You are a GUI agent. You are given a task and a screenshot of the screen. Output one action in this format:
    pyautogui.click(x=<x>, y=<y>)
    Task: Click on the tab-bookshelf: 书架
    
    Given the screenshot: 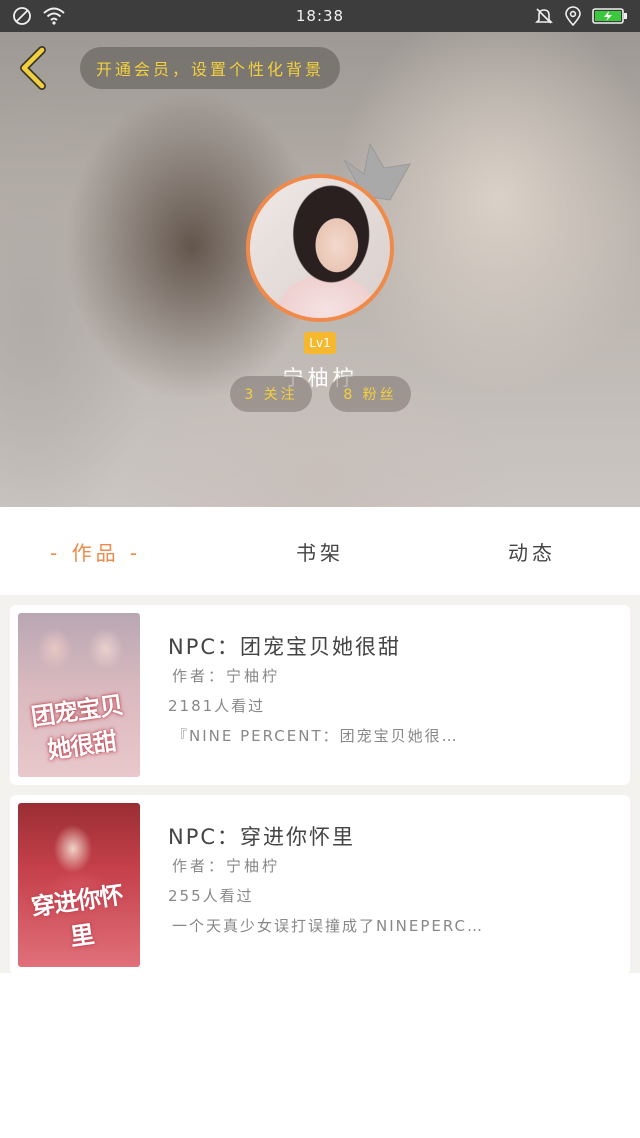 What is the action you would take?
    pyautogui.click(x=320, y=551)
    